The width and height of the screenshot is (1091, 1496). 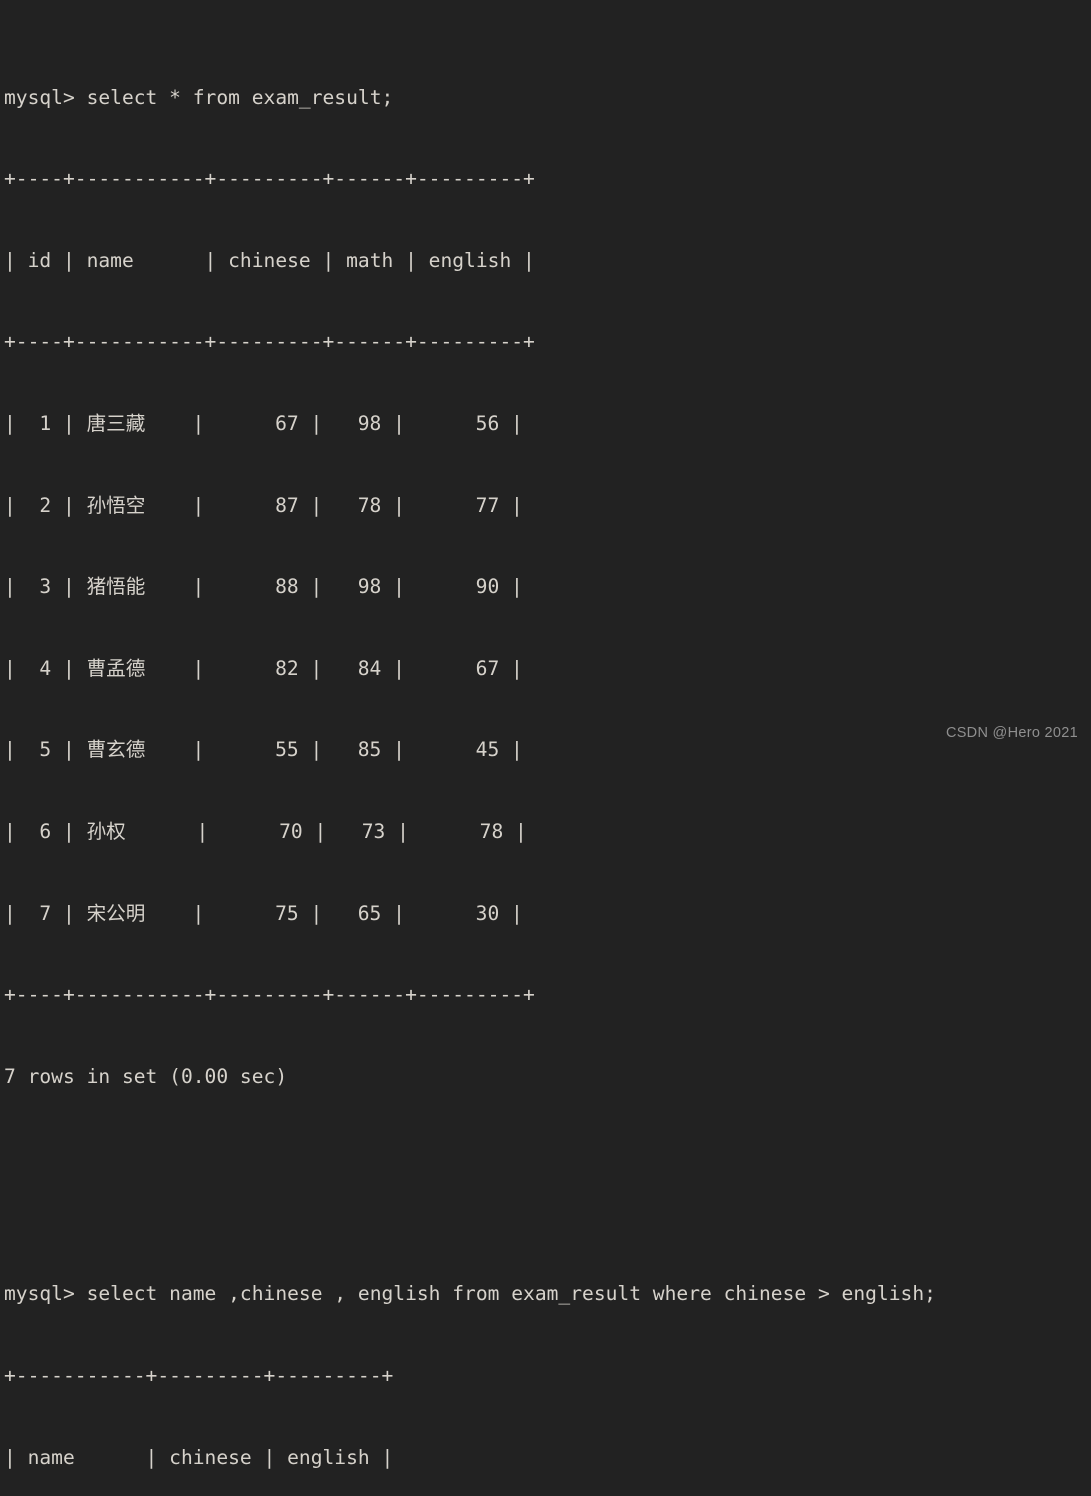 I want to click on table-row: | 4 | 曹孟德 | 82 | 84 | 67 |, so click(x=263, y=668).